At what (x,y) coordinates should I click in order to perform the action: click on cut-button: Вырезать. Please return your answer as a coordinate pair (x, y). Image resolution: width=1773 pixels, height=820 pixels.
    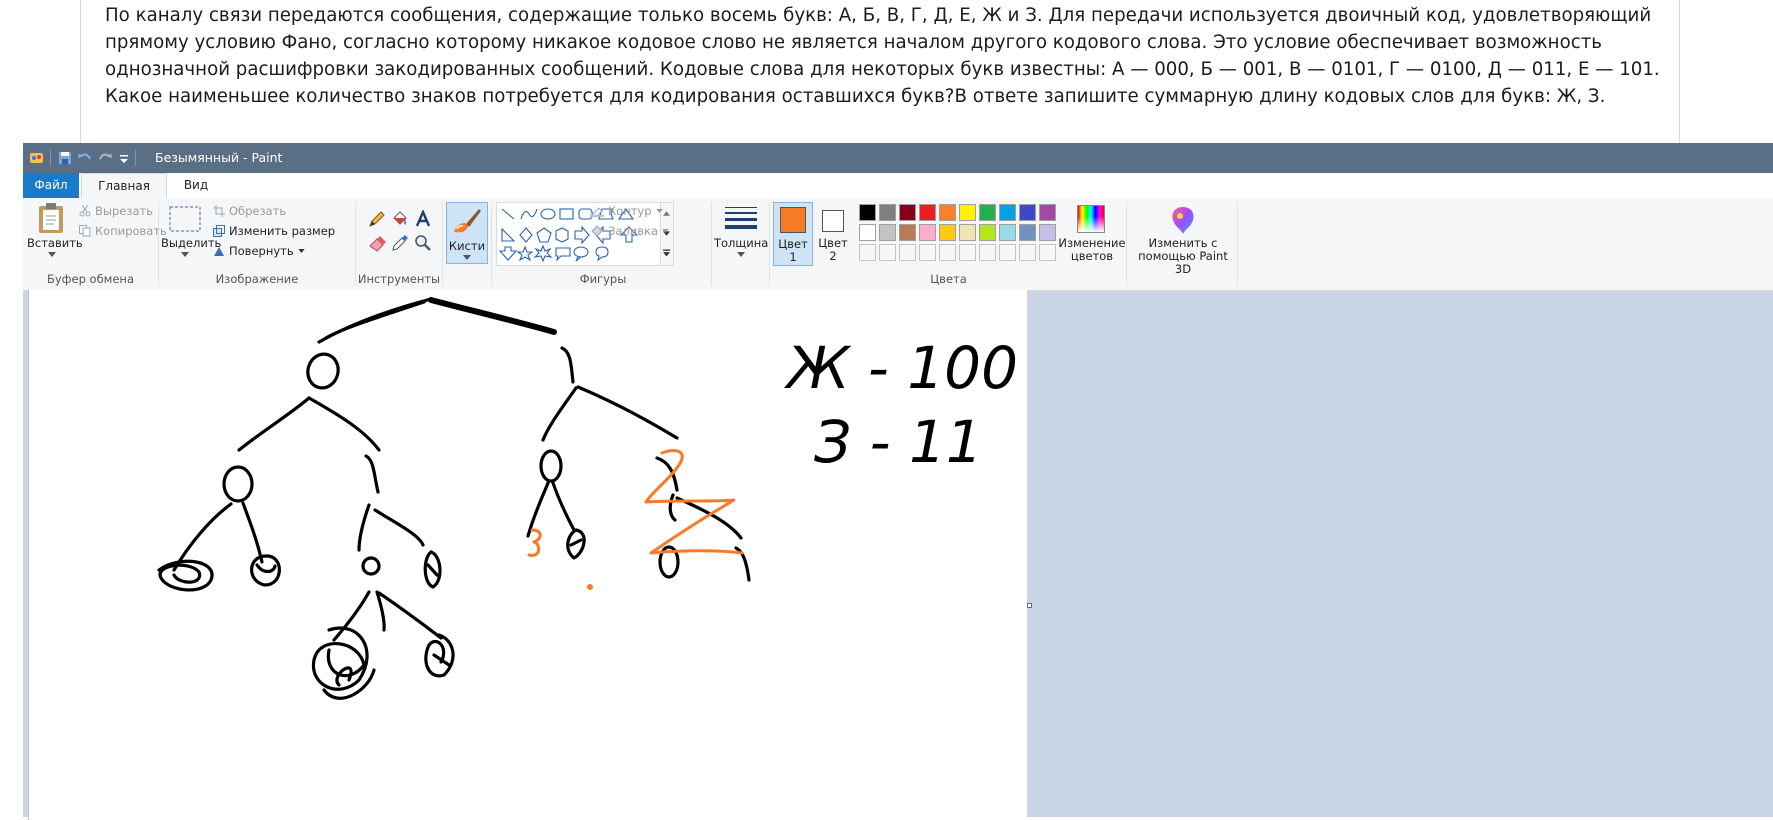
    Looking at the image, I should click on (116, 211).